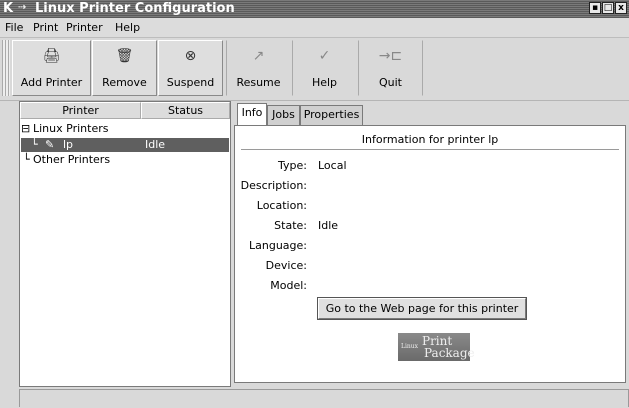 The width and height of the screenshot is (629, 408). What do you see at coordinates (286, 265) in the screenshot?
I see `device-label: Device:` at bounding box center [286, 265].